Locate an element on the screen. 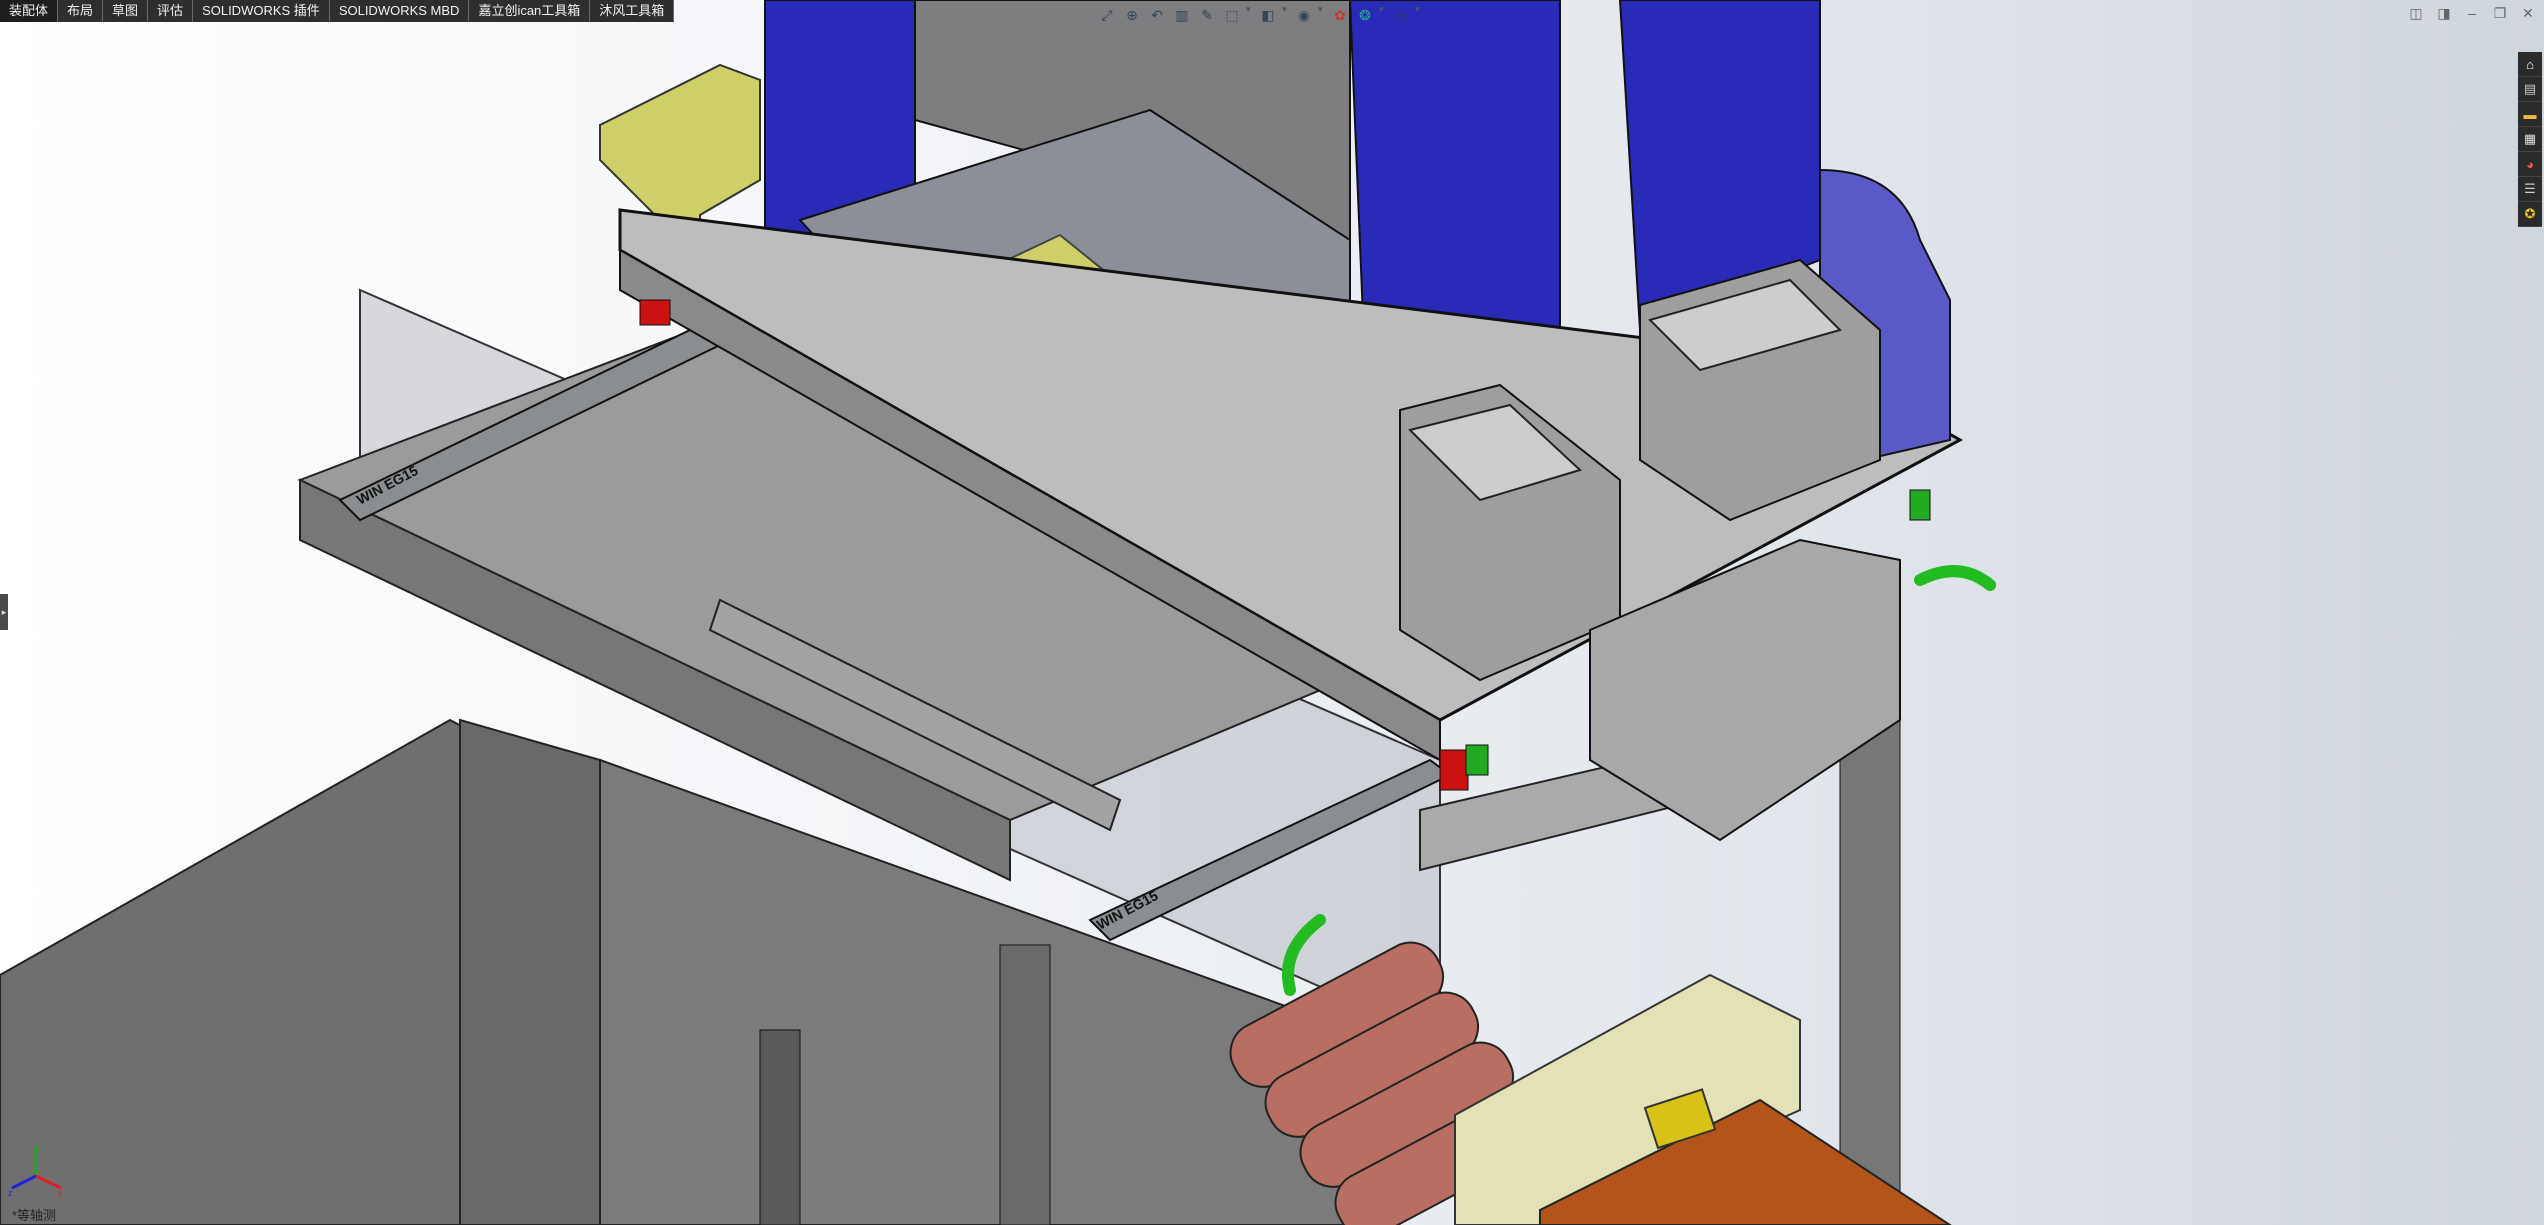 The height and width of the screenshot is (1225, 2544). hide-show-icon: ◉ is located at coordinates (1304, 15).